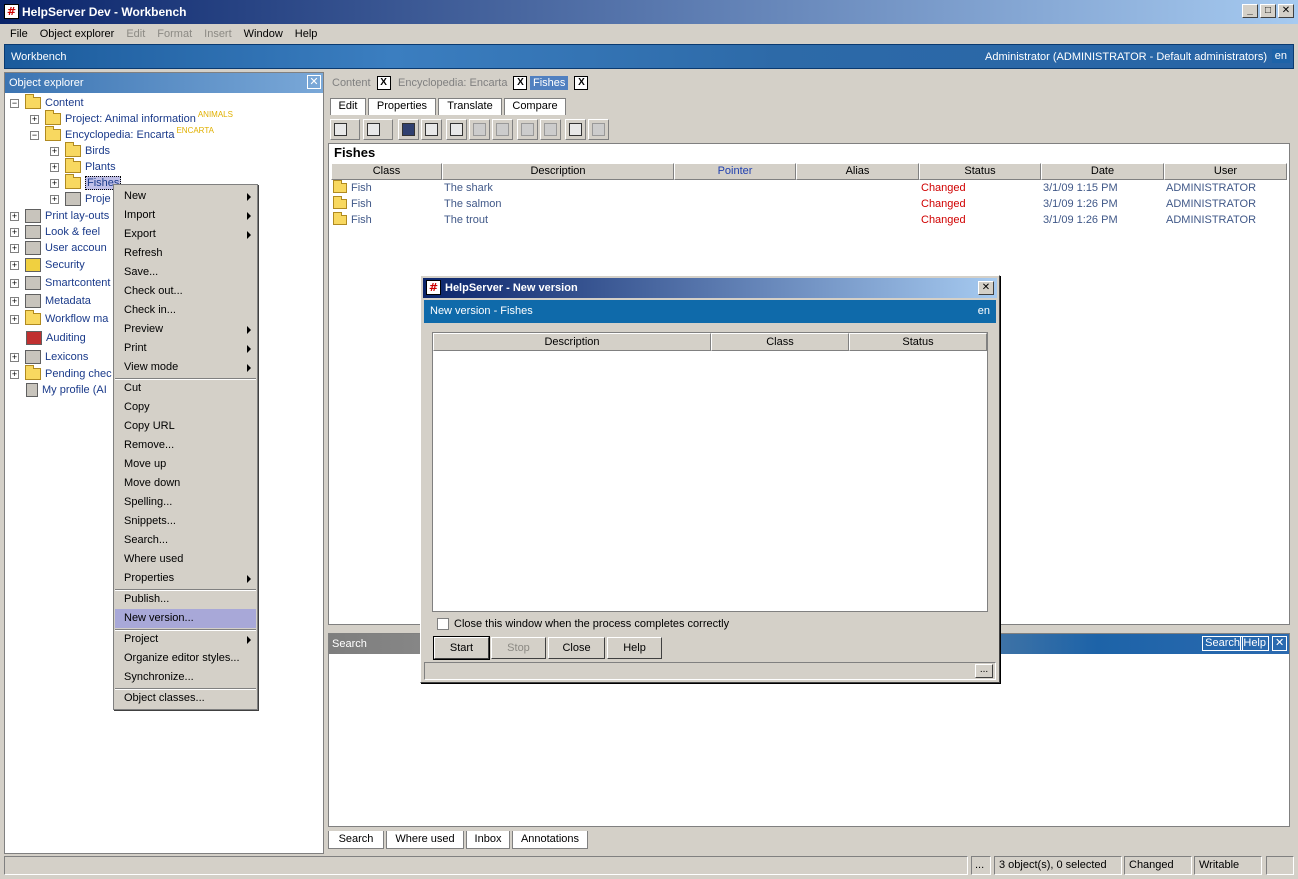 The image size is (1298, 879). I want to click on tab-edit: Edit, so click(348, 106).